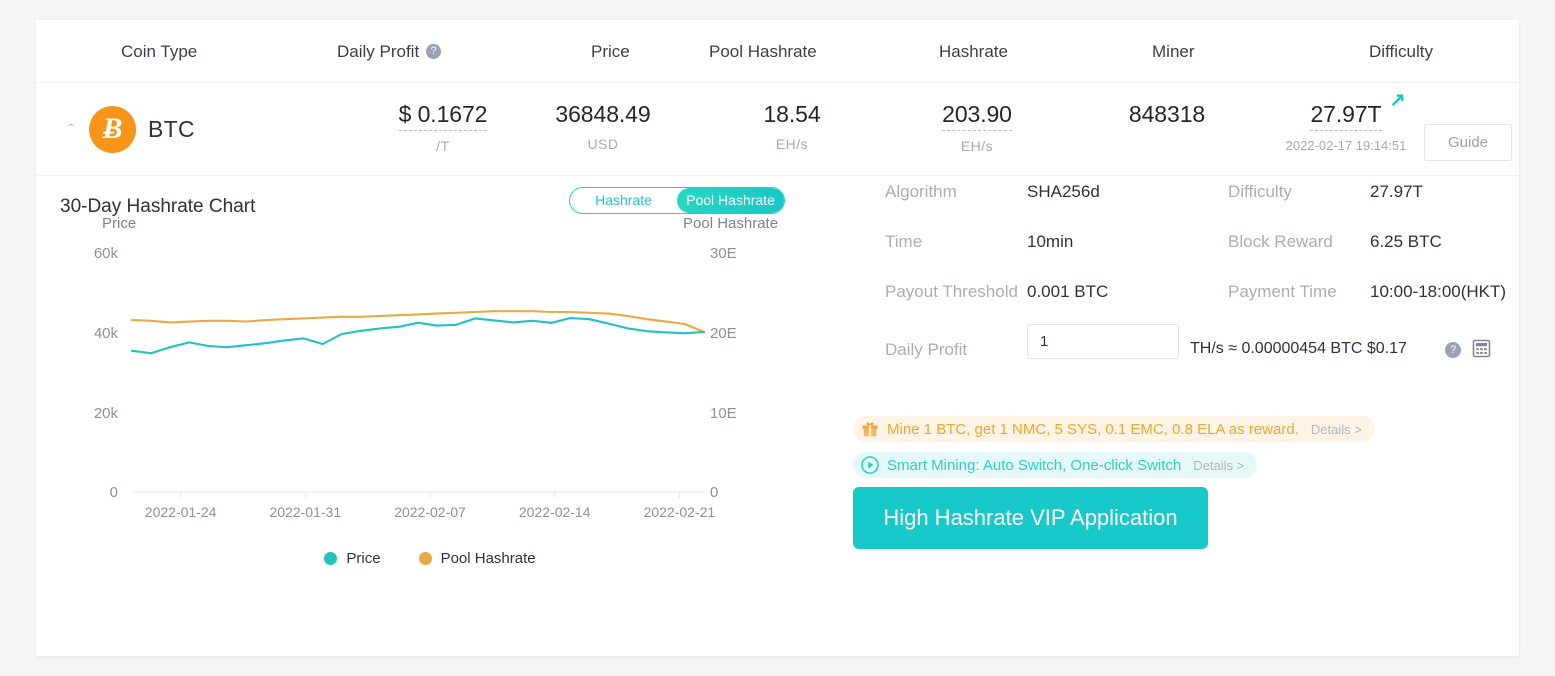  Describe the element at coordinates (603, 144) in the screenshot. I see `cell-unit: USD` at that location.